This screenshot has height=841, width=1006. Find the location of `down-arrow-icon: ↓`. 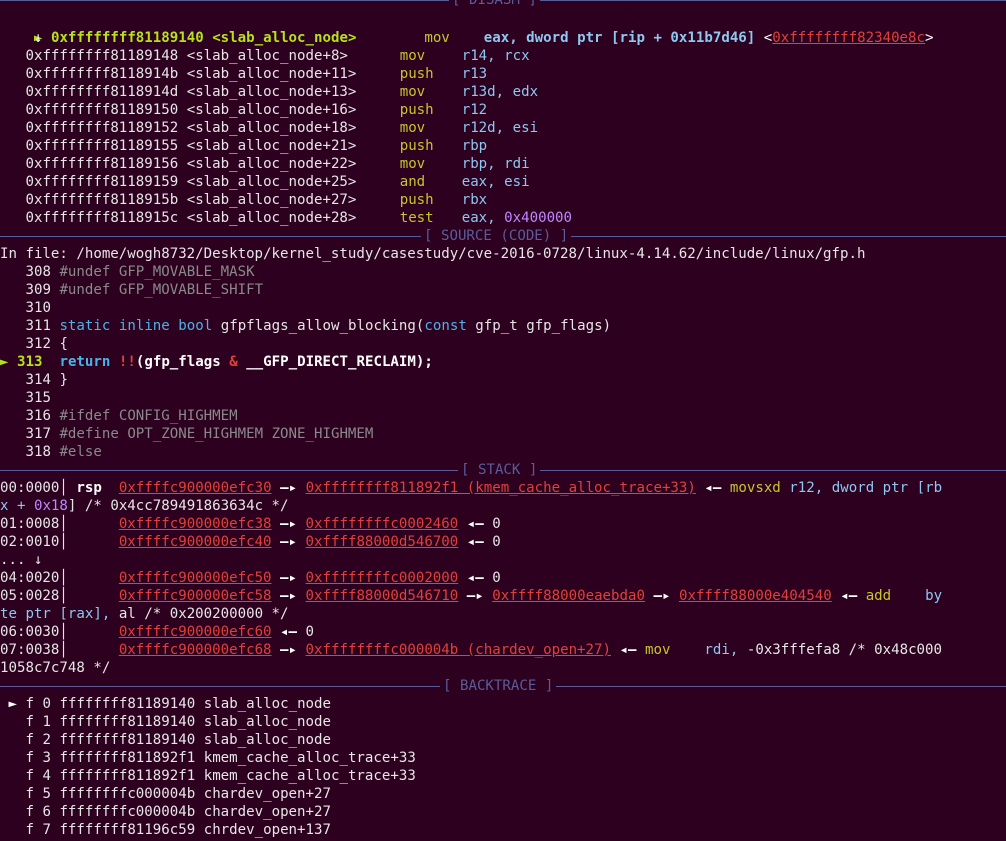

down-arrow-icon: ↓ is located at coordinates (38, 38).